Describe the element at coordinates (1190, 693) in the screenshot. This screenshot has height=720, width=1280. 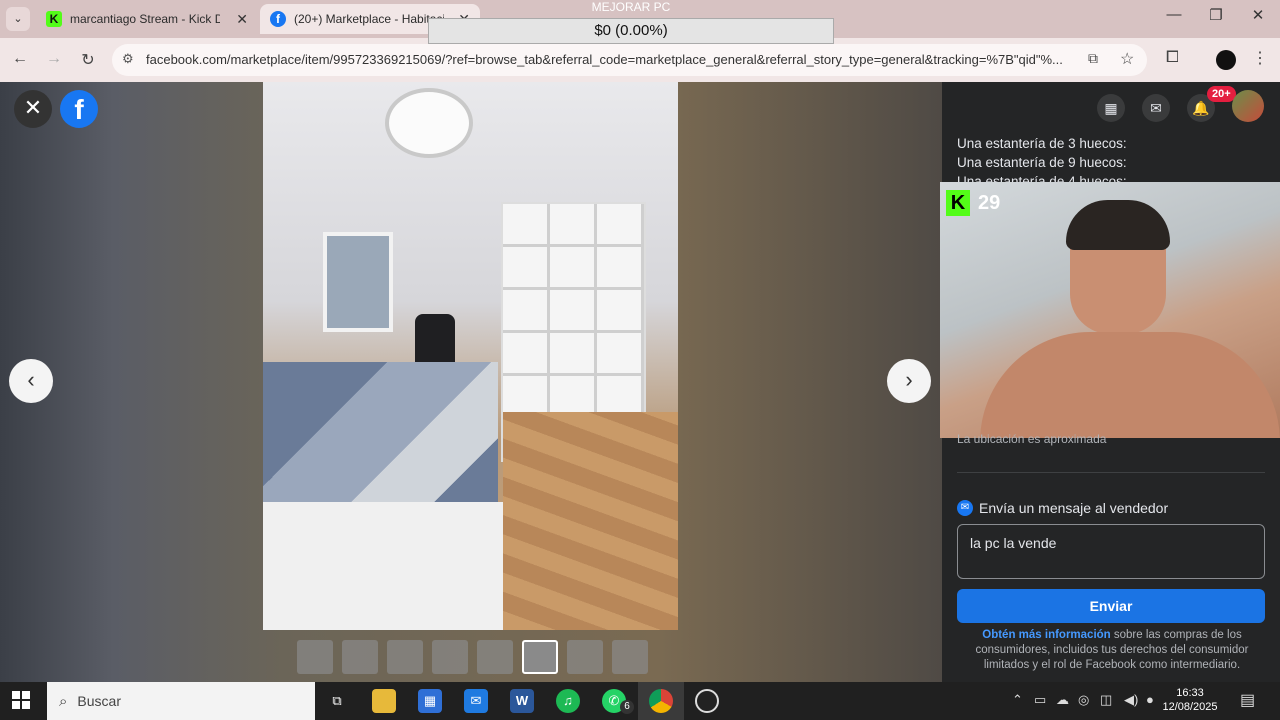
I see `clock-time: 16:33` at that location.